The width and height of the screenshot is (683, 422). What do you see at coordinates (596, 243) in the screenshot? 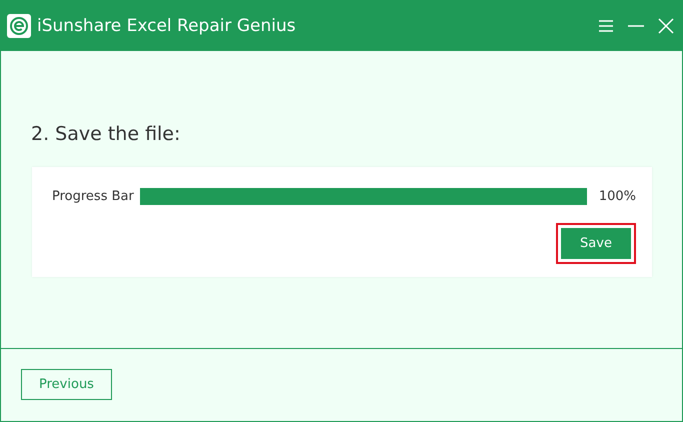
I see `save-button: Save` at bounding box center [596, 243].